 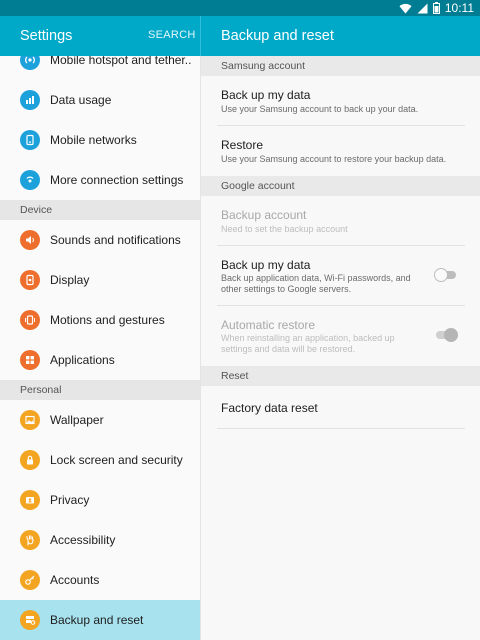 What do you see at coordinates (30, 140) in the screenshot?
I see `mobile-networks-icon` at bounding box center [30, 140].